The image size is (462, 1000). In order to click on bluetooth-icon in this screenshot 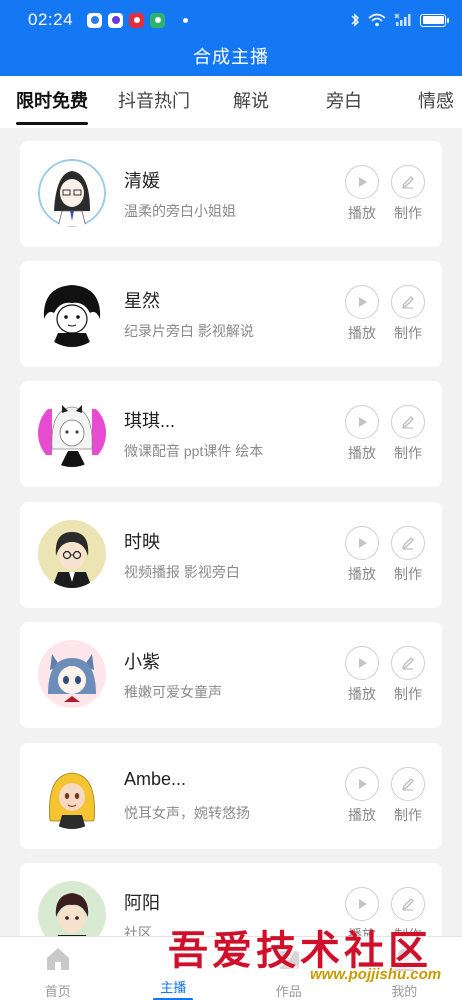, I will do `click(355, 20)`.